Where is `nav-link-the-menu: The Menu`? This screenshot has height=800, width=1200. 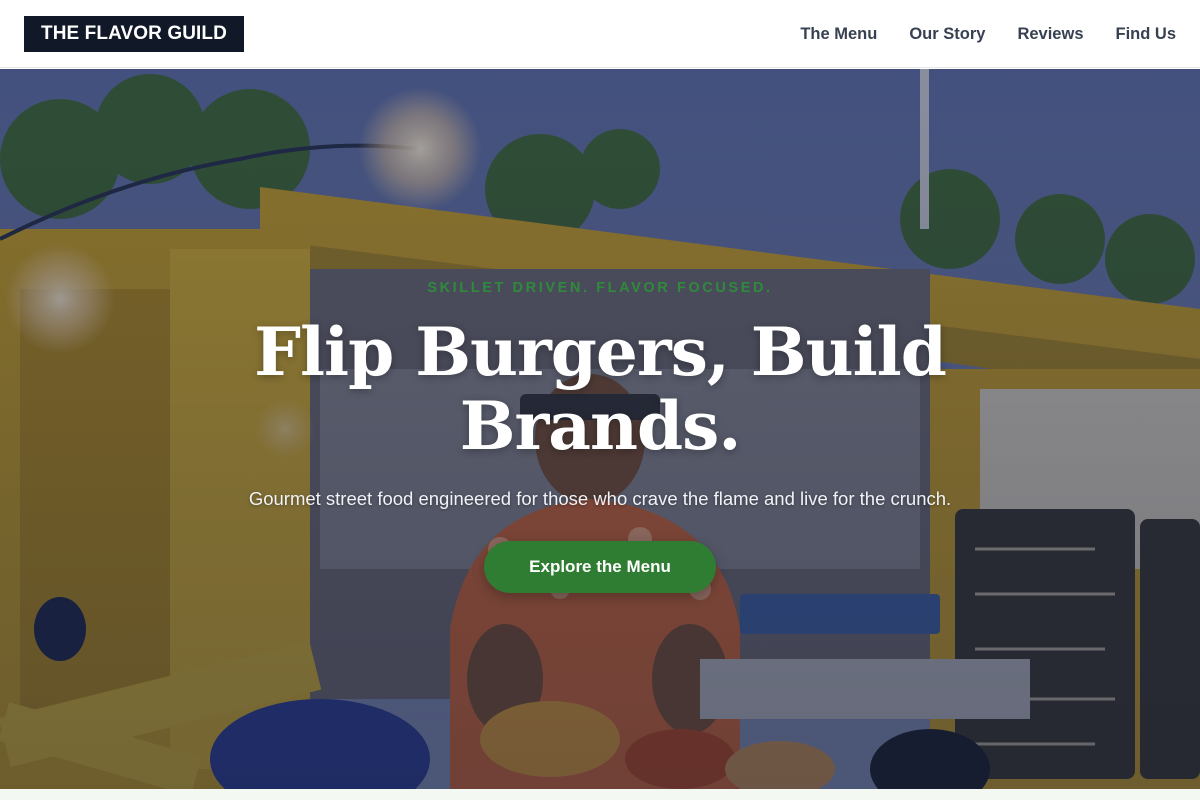 nav-link-the-menu: The Menu is located at coordinates (838, 34).